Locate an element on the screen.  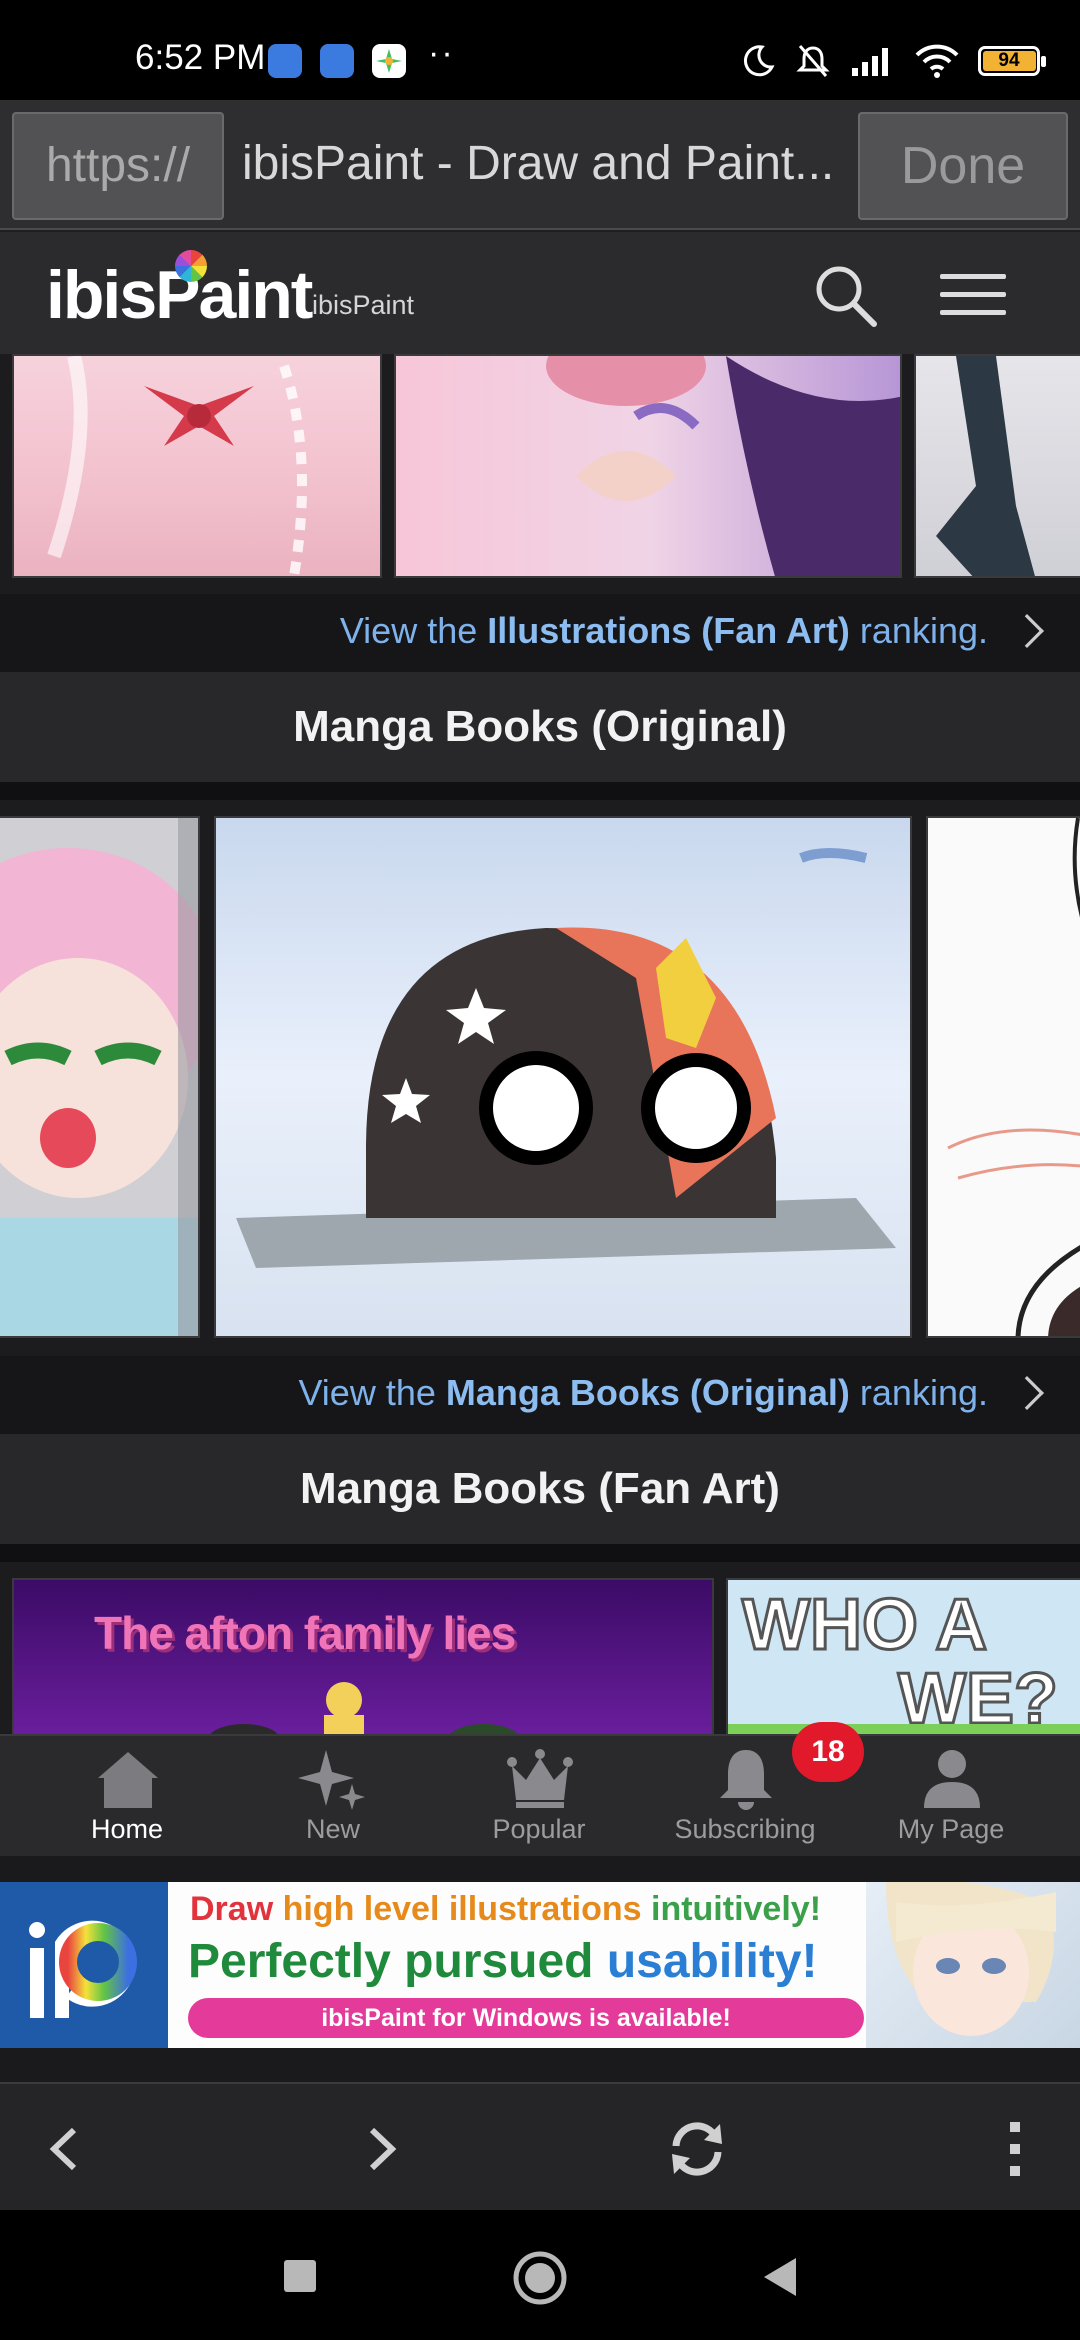
nav-home: Home is located at coordinates (127, 1797).